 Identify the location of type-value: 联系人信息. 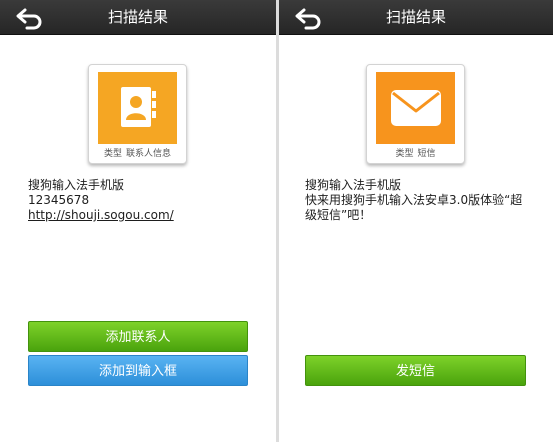
(149, 154).